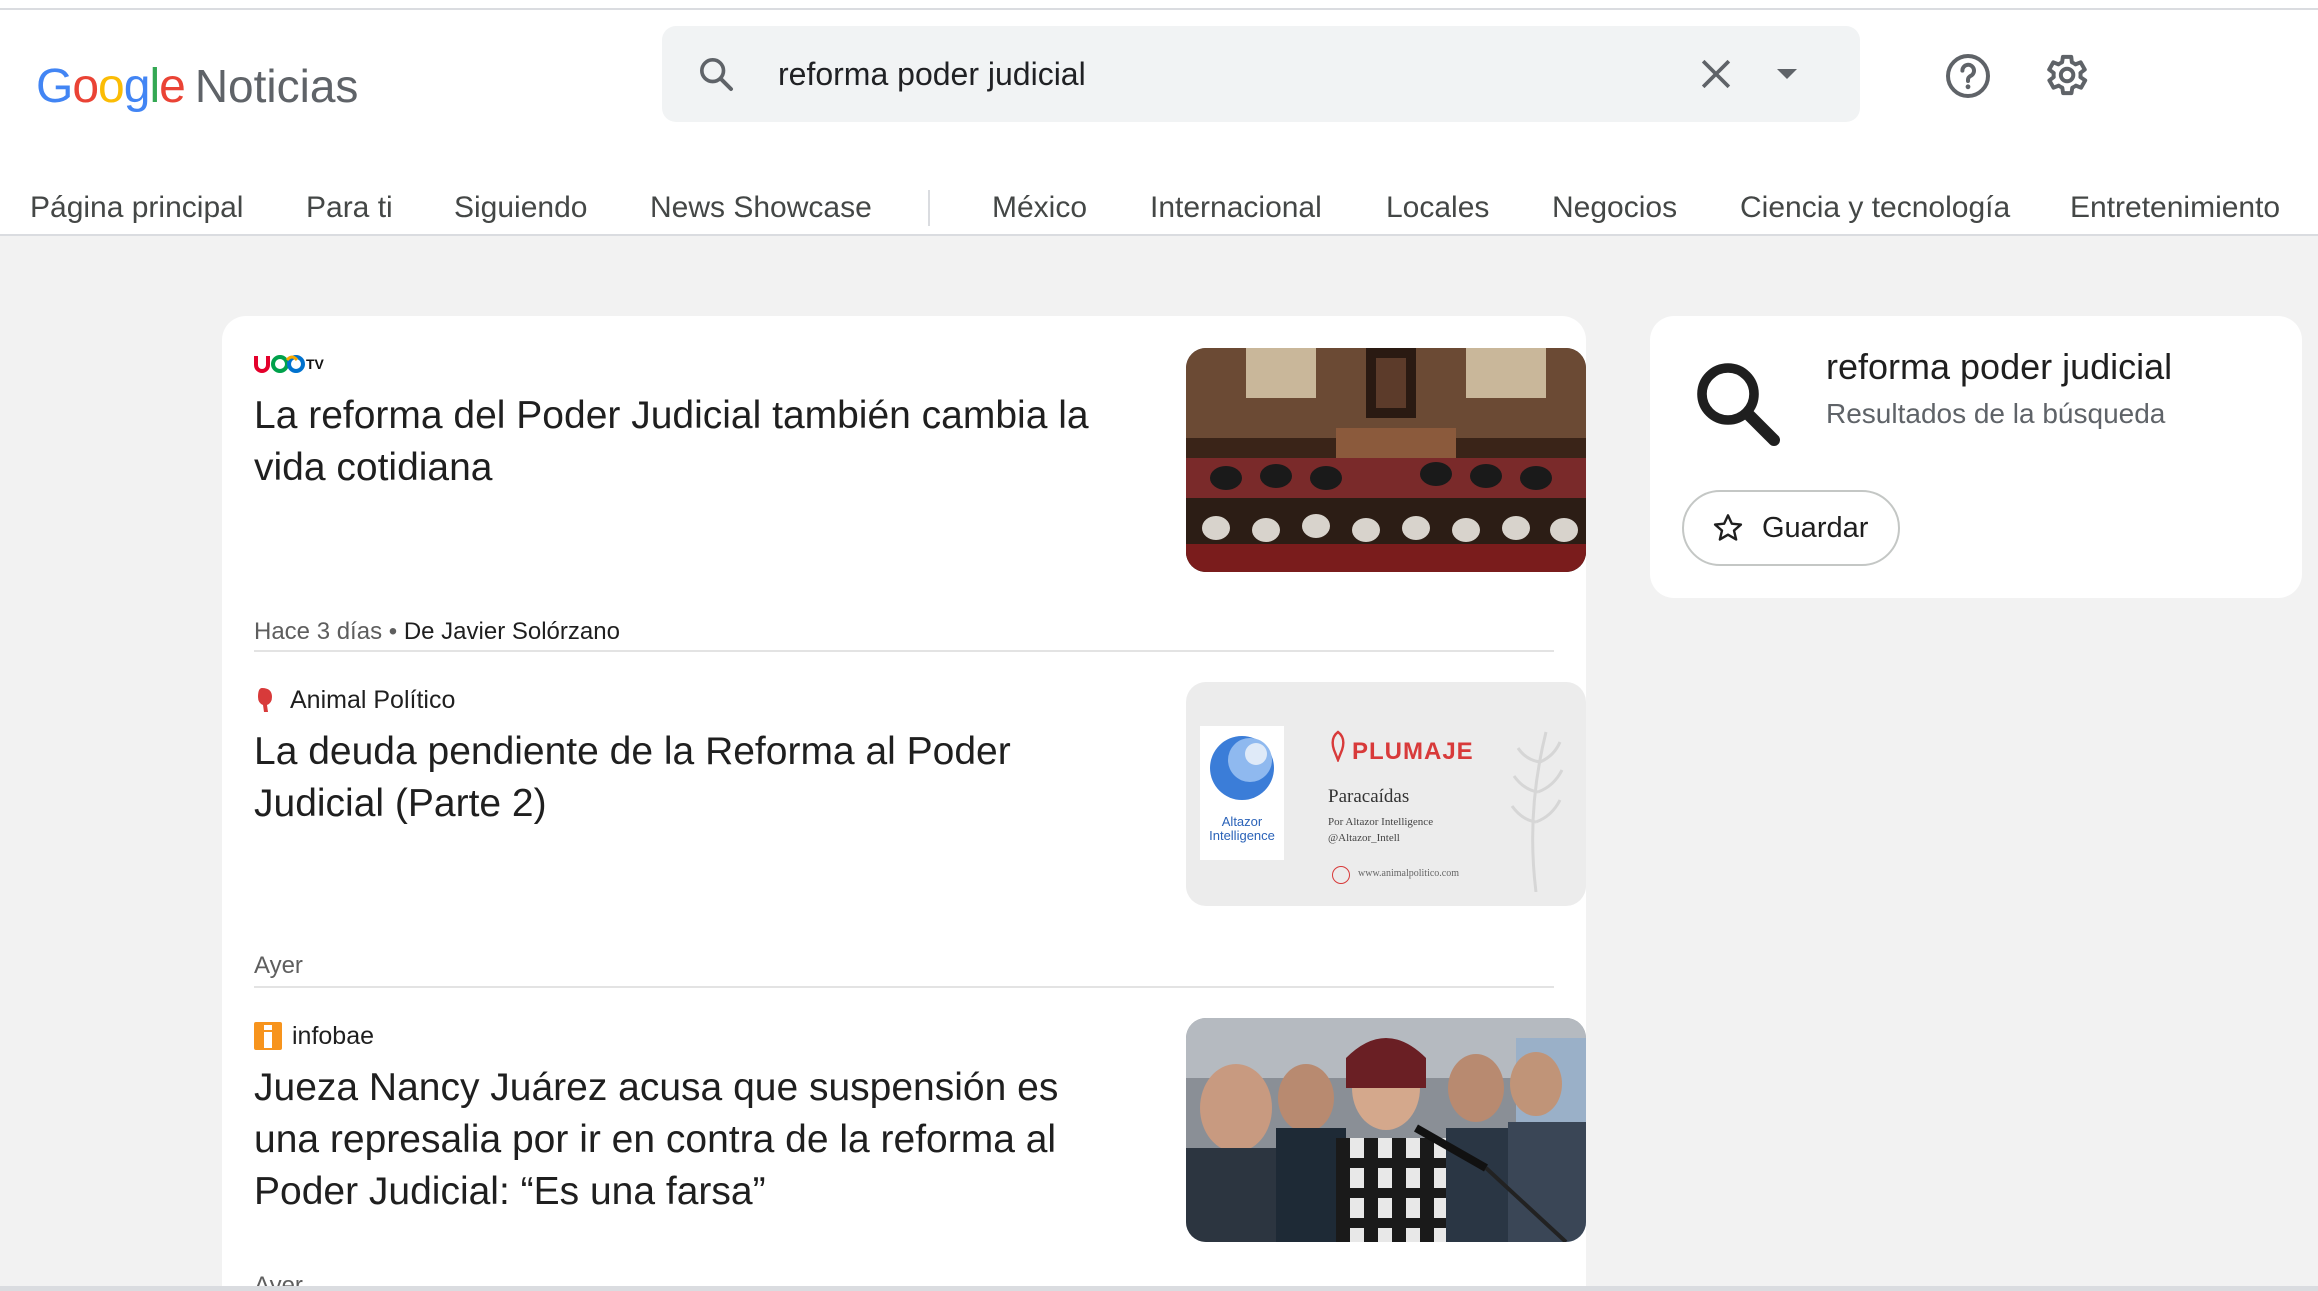 The height and width of the screenshot is (1291, 2318). I want to click on article-source: infobae, so click(314, 1036).